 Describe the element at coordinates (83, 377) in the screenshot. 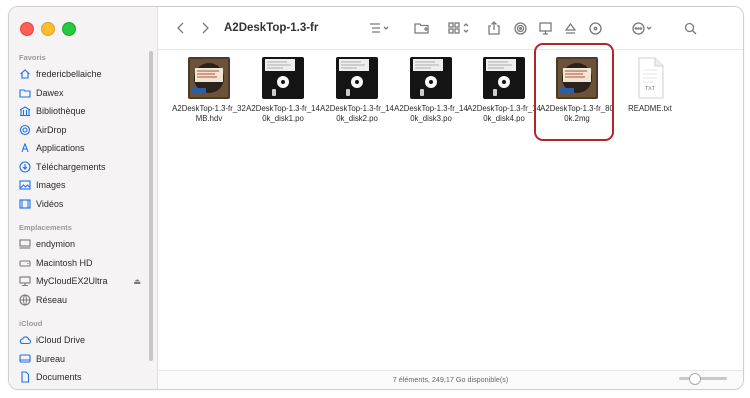

I see `sidebar-item: Documents` at that location.